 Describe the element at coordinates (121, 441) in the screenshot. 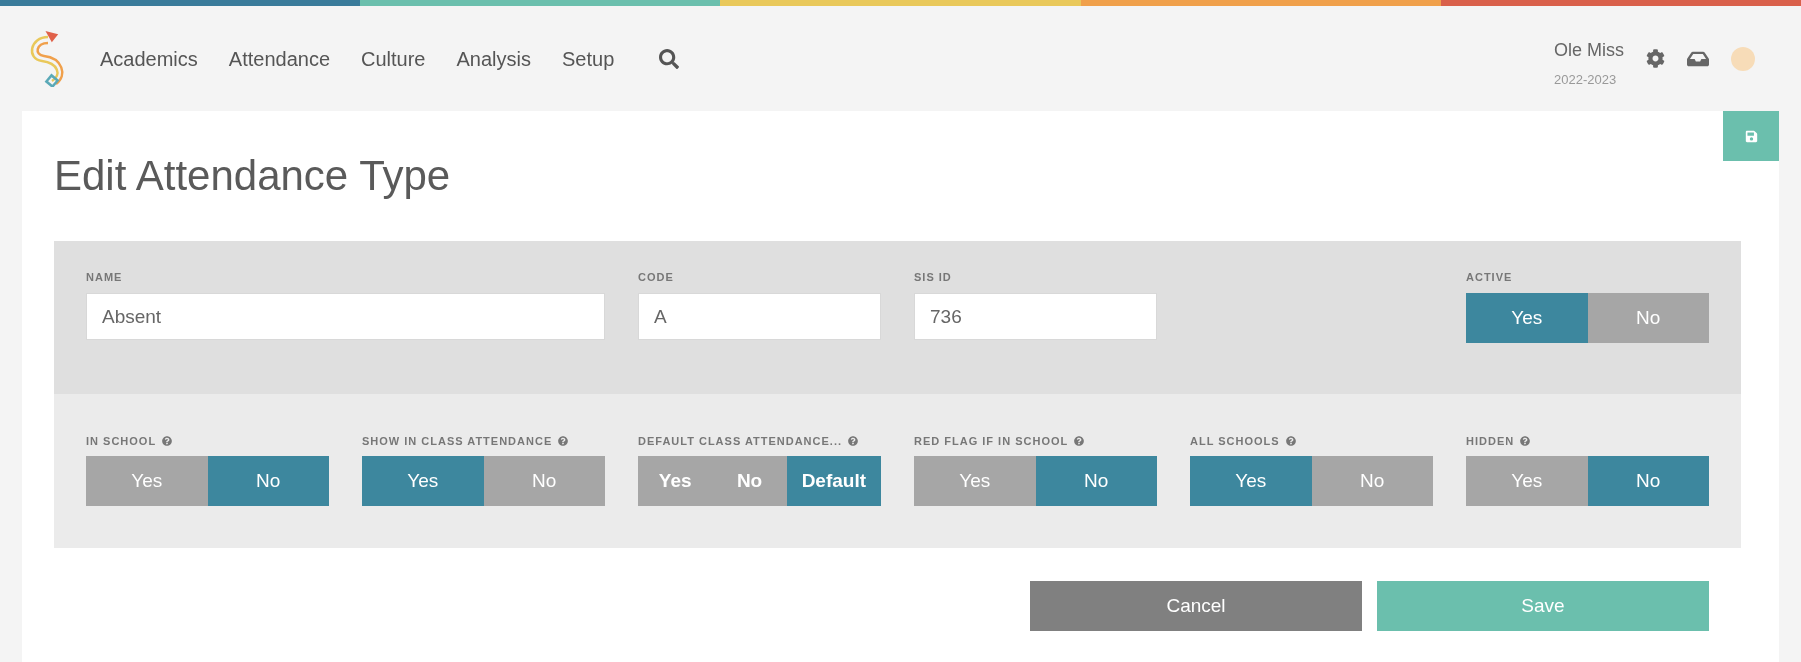

I see `field-label: IN SCHOOL` at that location.